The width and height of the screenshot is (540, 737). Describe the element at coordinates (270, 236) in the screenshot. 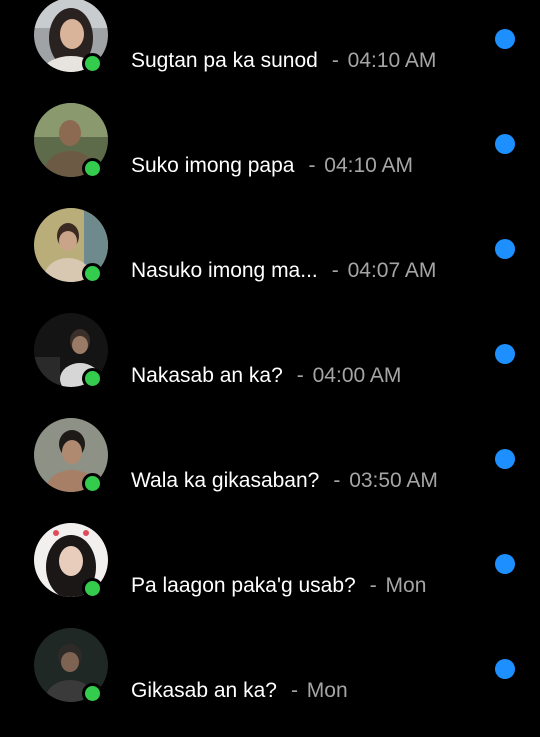

I see `chat-row: Nasuko imong ma... - 04:07 AM` at that location.